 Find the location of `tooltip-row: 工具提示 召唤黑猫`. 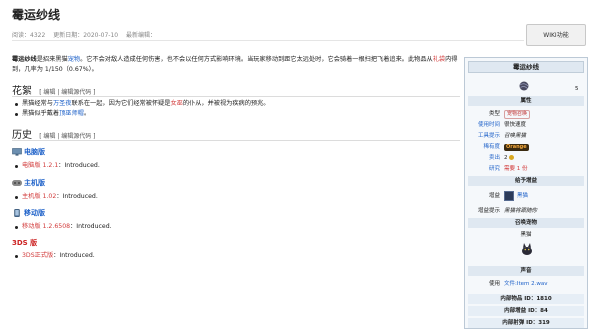

tooltip-row: 工具提示 召唤黑猫 is located at coordinates (526, 136).